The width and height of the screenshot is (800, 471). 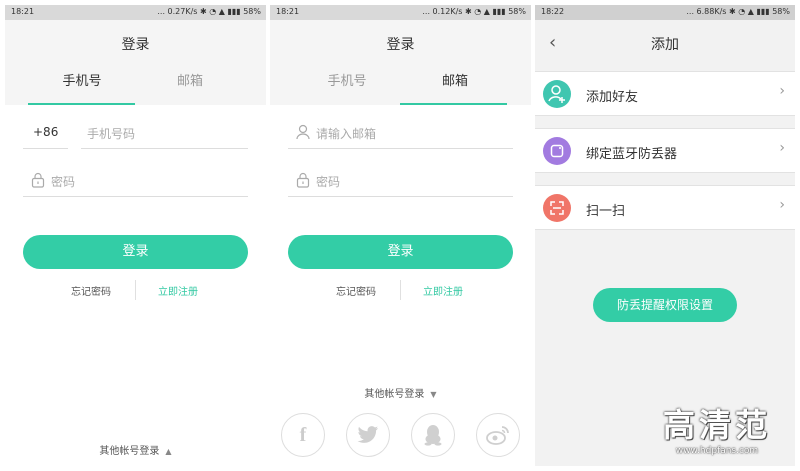 I want to click on twitter-bird-glyph, so click(x=368, y=434).